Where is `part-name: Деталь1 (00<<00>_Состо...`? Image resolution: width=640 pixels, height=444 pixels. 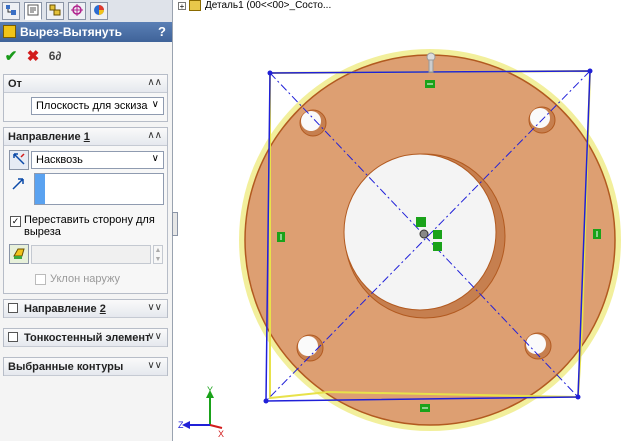 part-name: Деталь1 (00<<00>_Состо... is located at coordinates (268, 5).